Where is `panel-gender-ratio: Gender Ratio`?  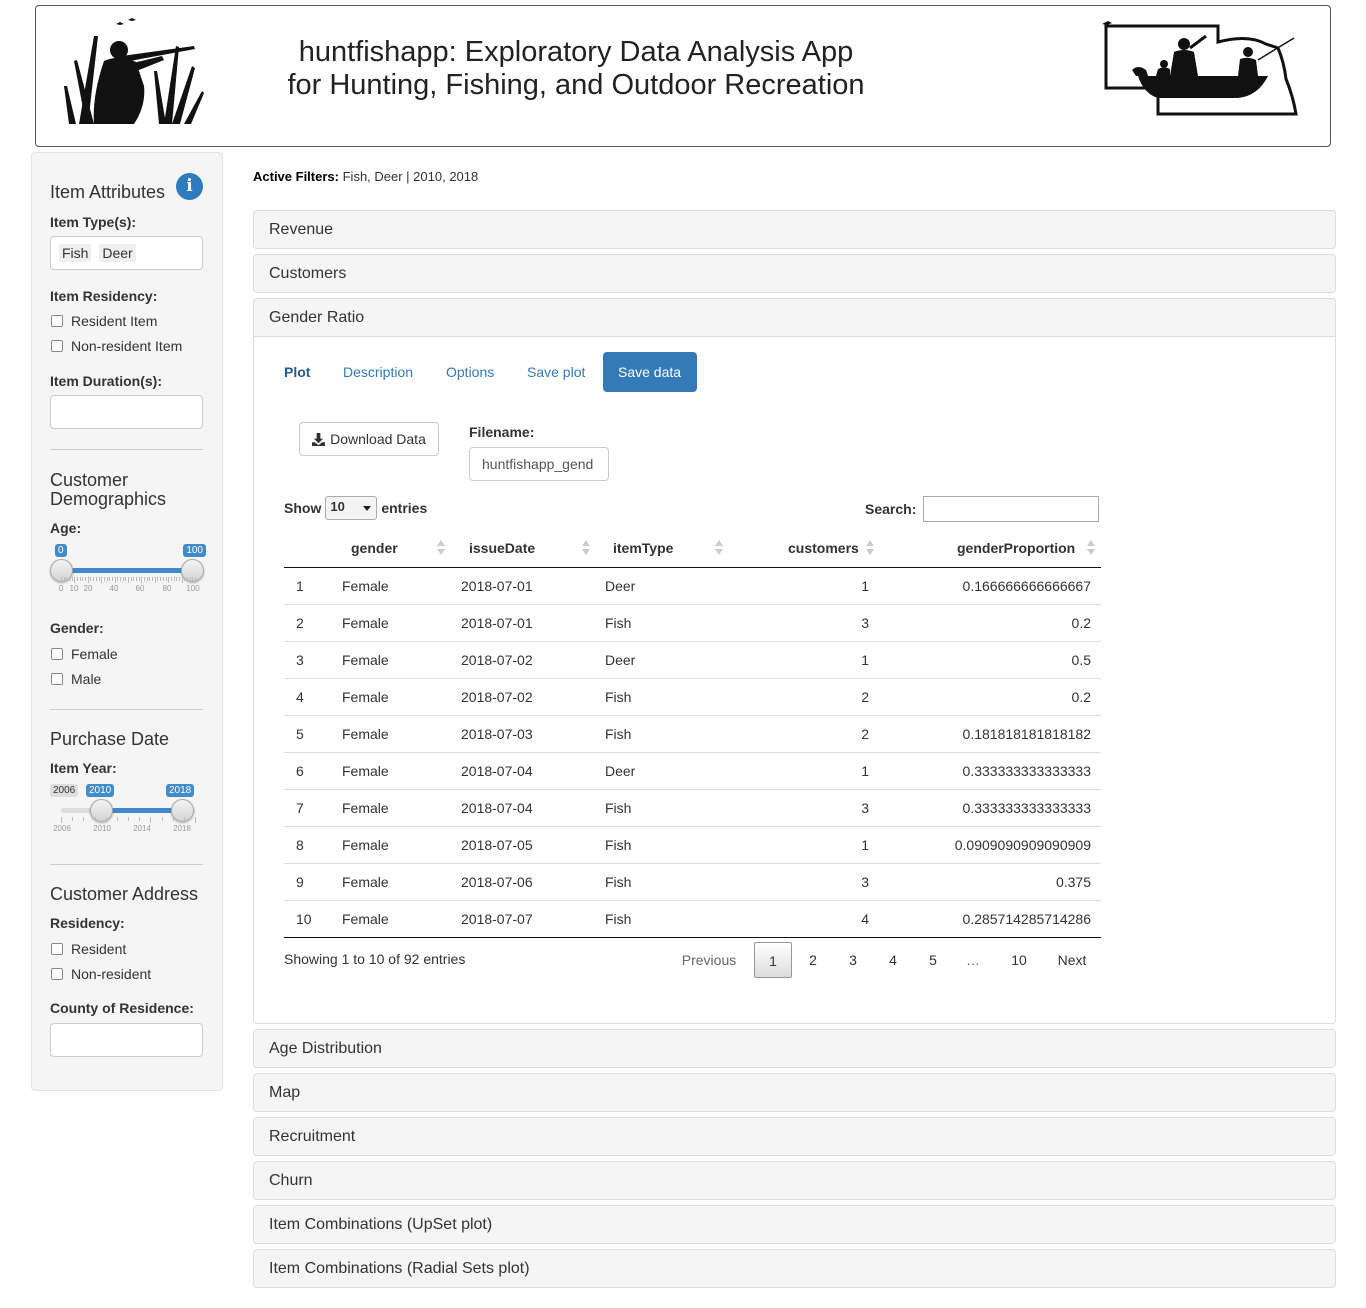
panel-gender-ratio: Gender Ratio is located at coordinates (794, 317).